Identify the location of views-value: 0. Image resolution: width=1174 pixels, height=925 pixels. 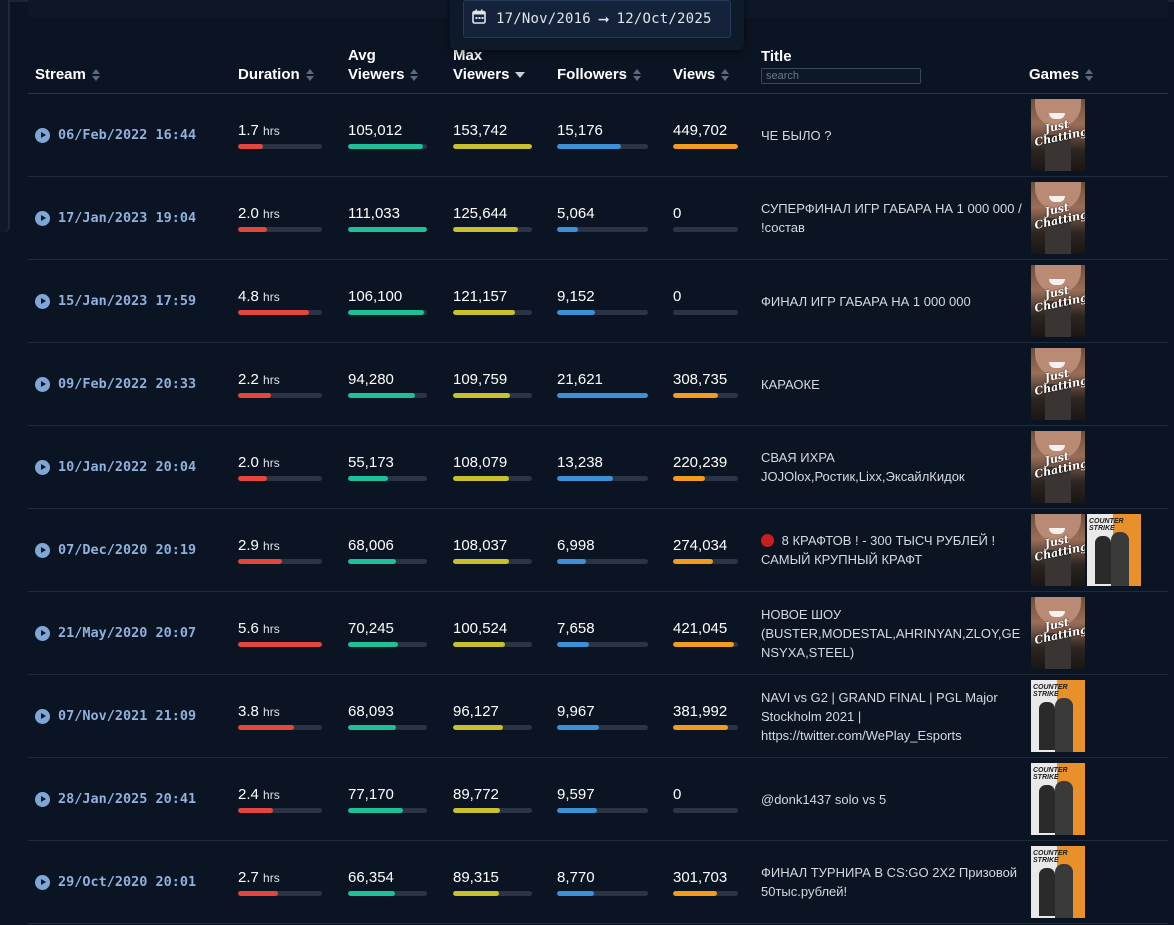
(677, 794).